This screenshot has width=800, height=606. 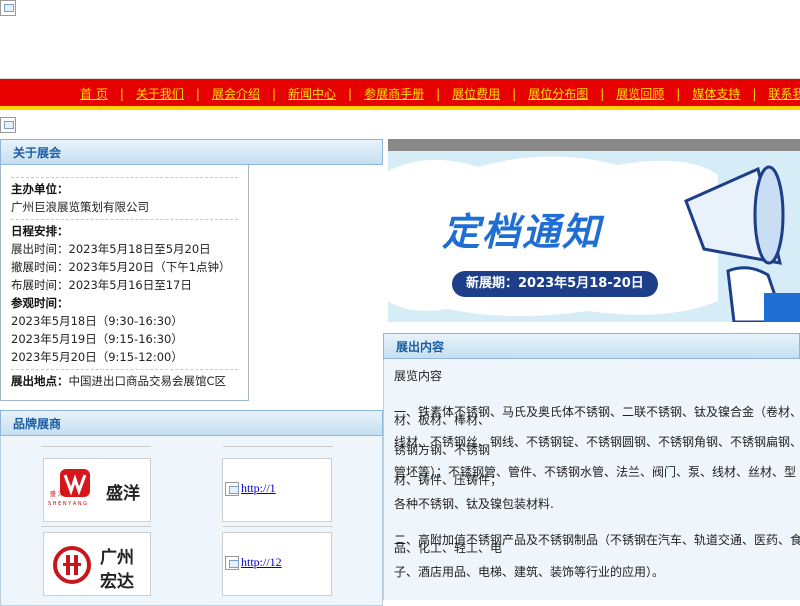 I want to click on brand-logo-shengyang: 盛 洋 S H E N Y A N G 盛洋, so click(x=97, y=490).